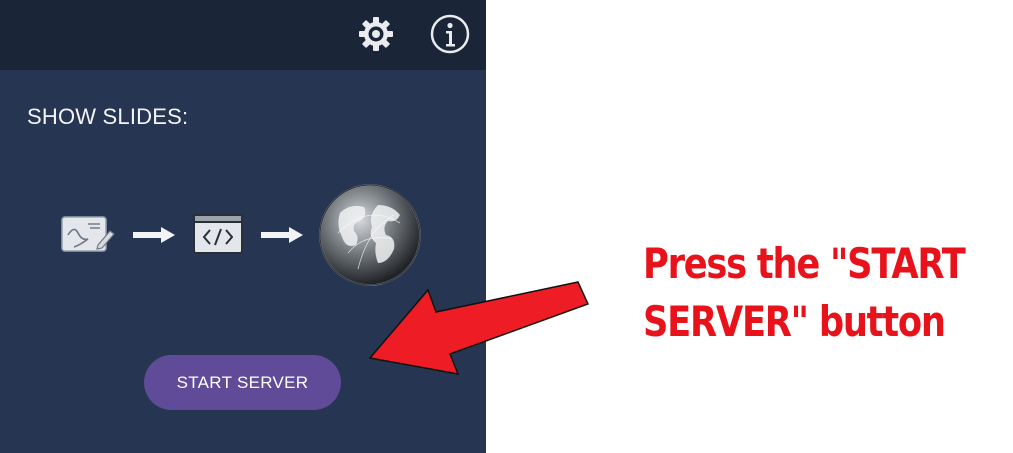  I want to click on code-window-icon, so click(218, 234).